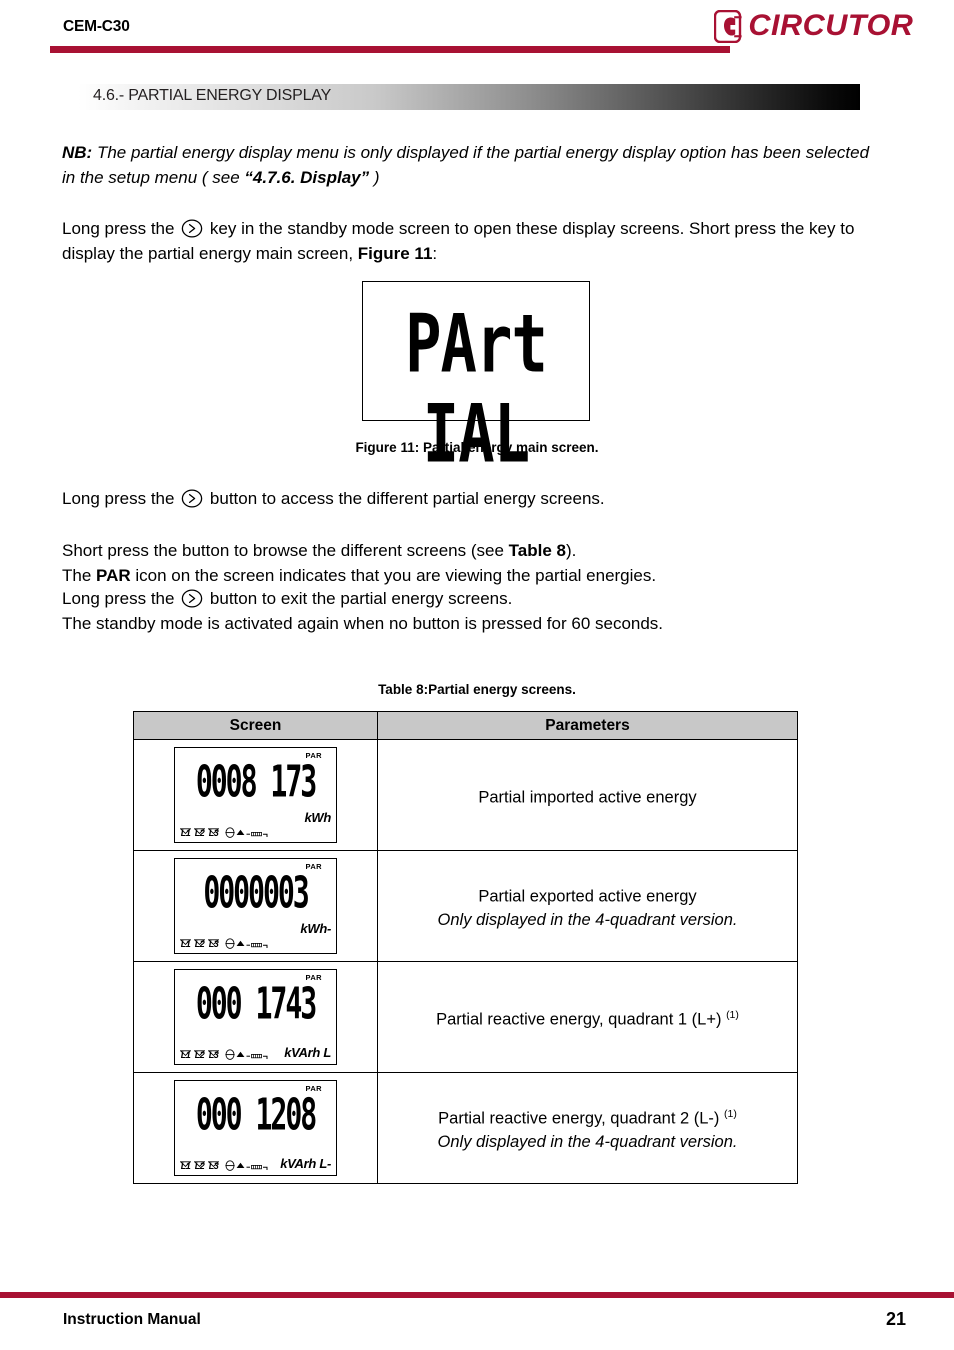  I want to click on circutor-logo-mark-icon, so click(729, 26).